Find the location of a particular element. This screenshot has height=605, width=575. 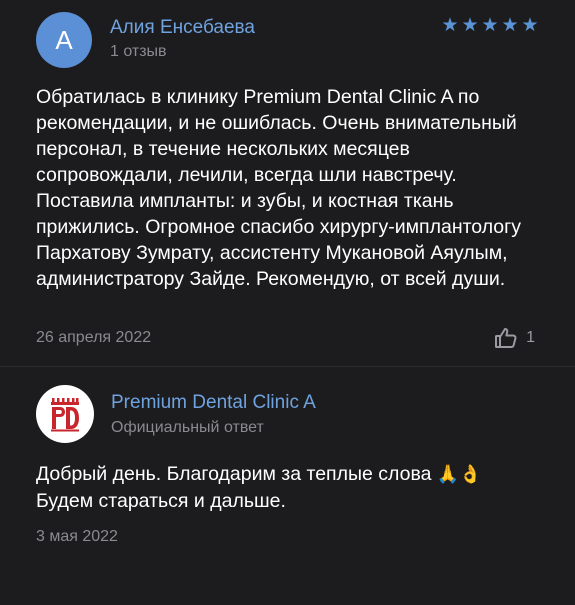

thumbs-up-icon is located at coordinates (506, 338).